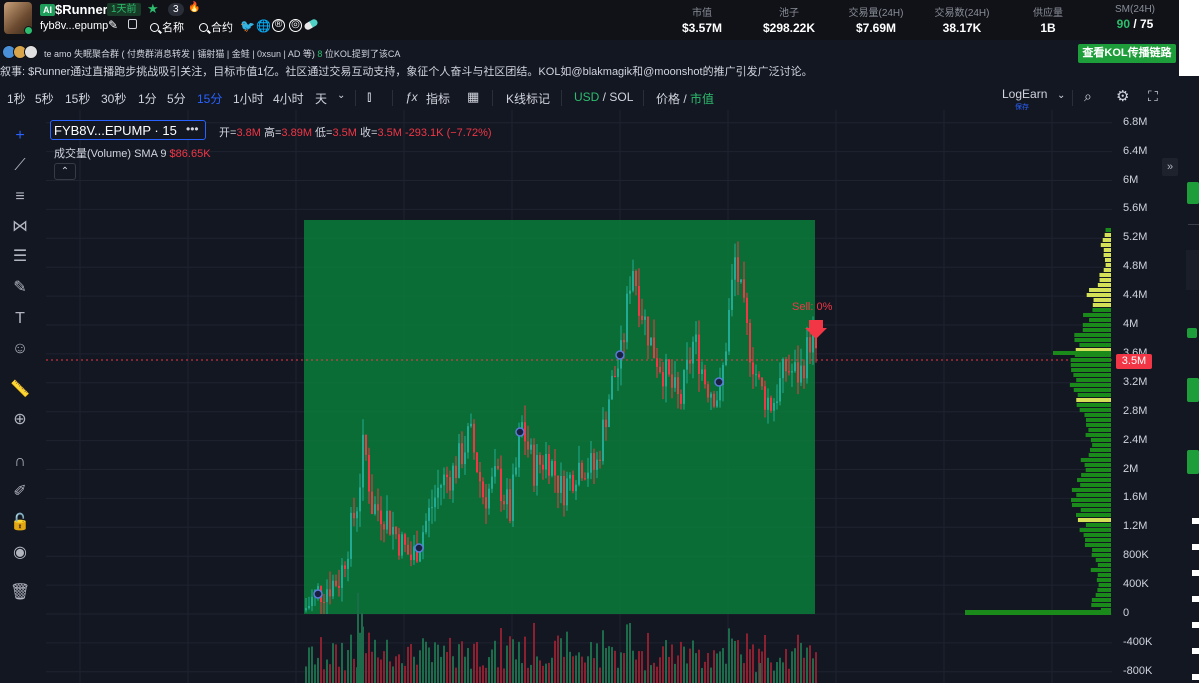 This screenshot has width=1199, height=683. I want to click on interval-1h: 1小时, so click(248, 98).